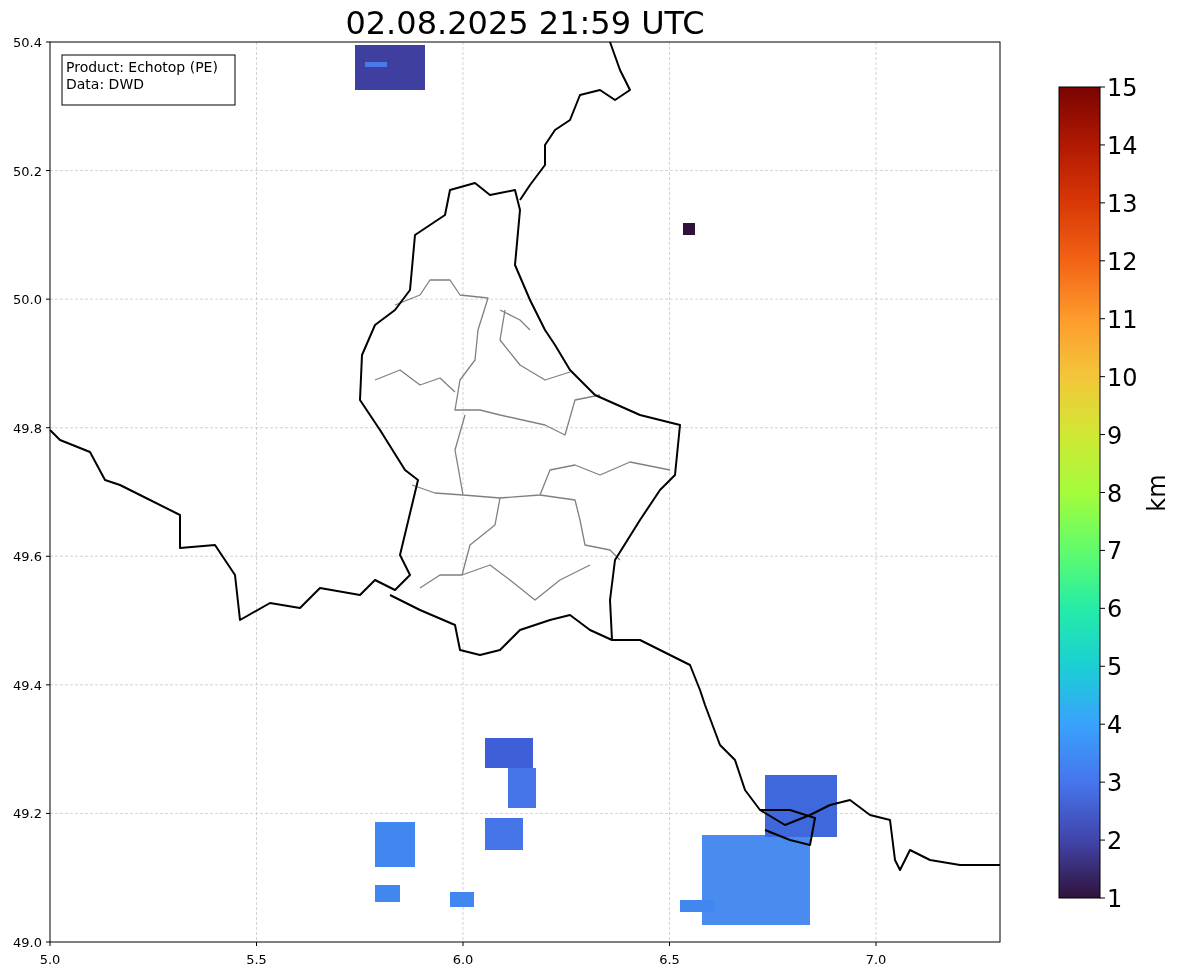  Describe the element at coordinates (1122, 261) in the screenshot. I see `colorbar-tick-label: 12` at that location.